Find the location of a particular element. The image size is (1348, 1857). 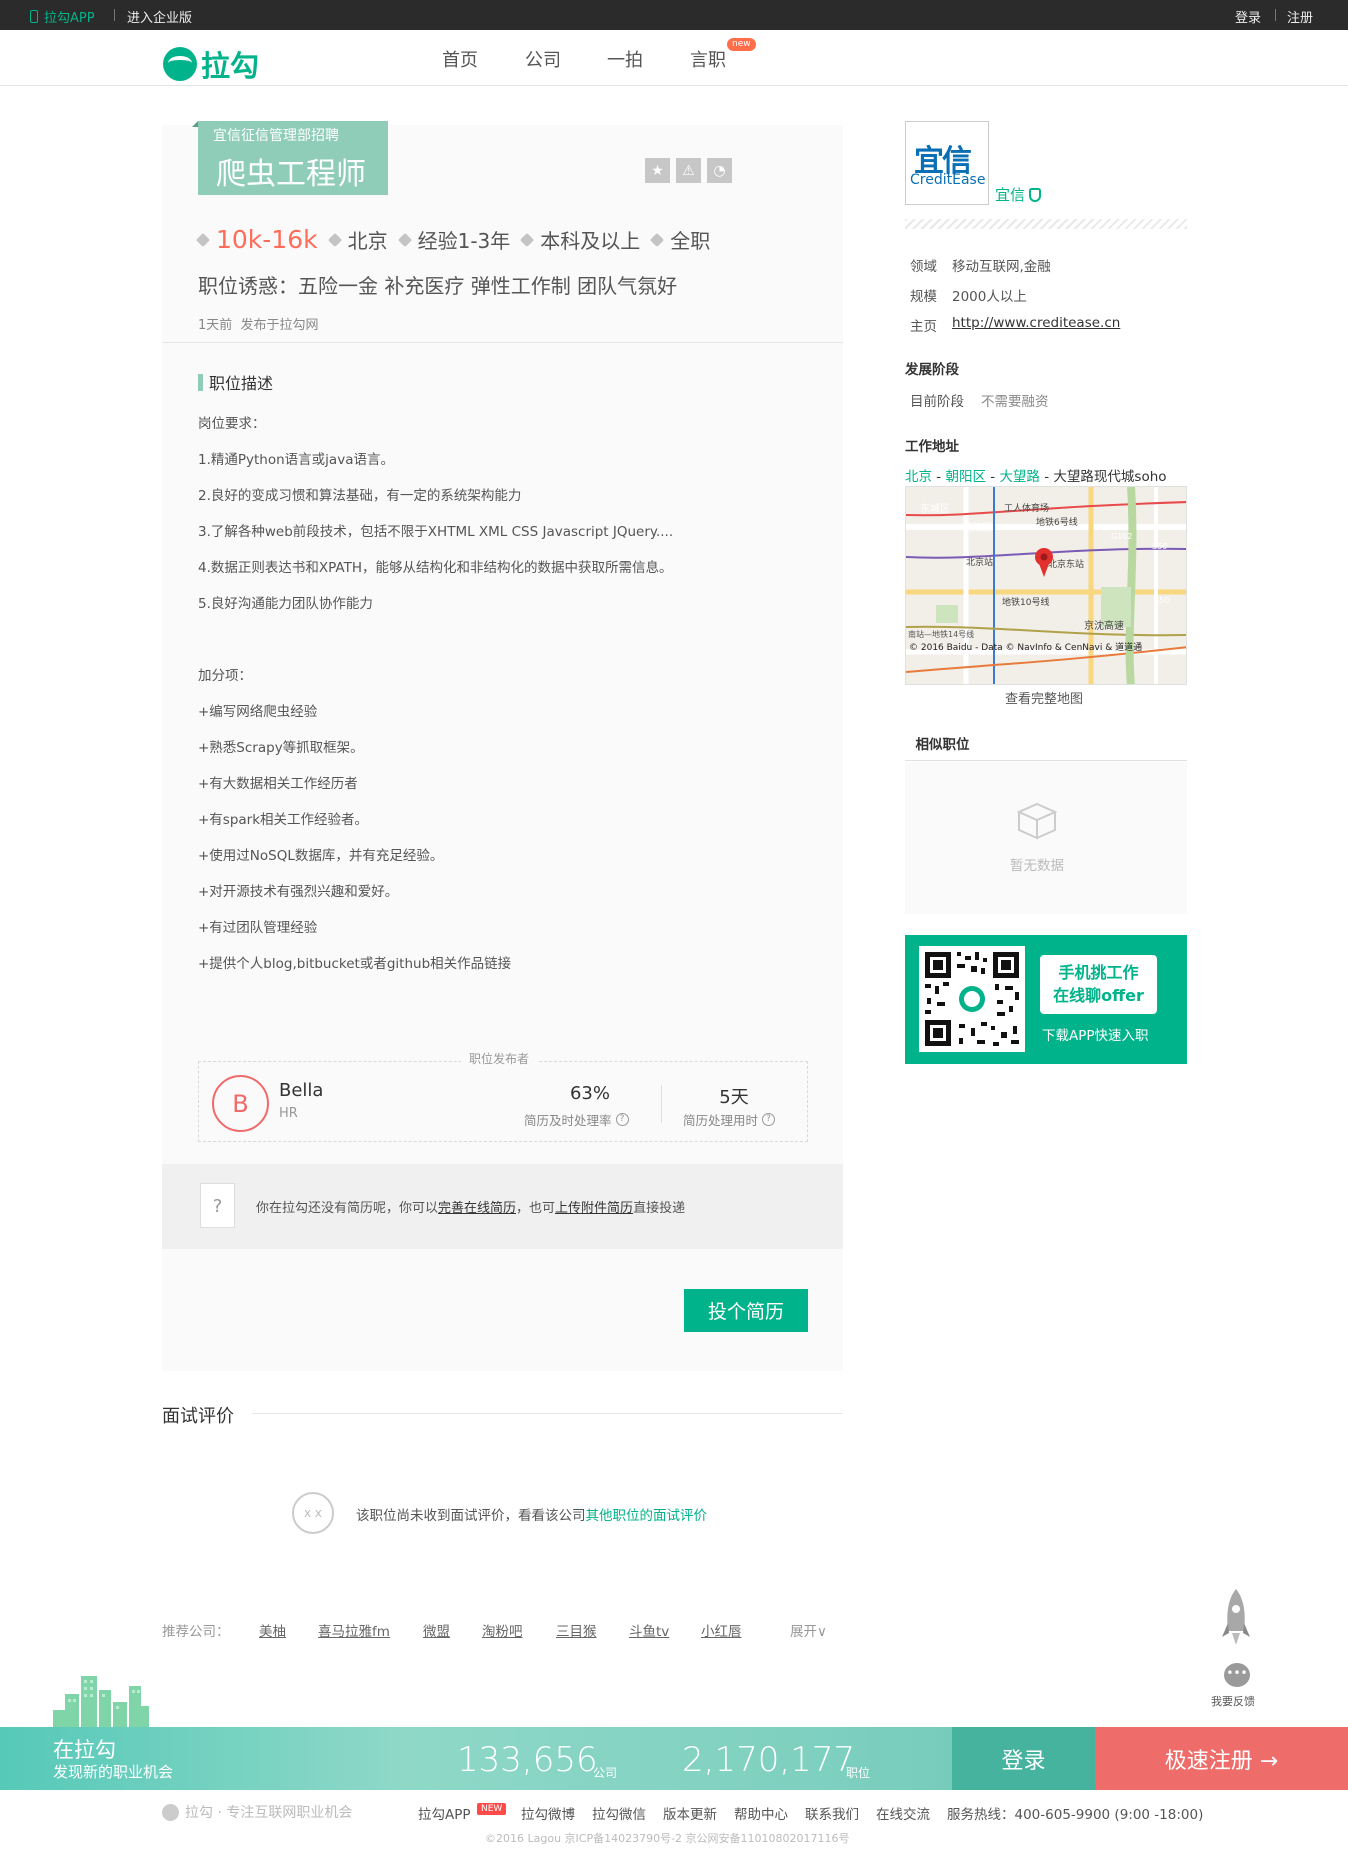

map-label-g102: G102 is located at coordinates (1121, 536).